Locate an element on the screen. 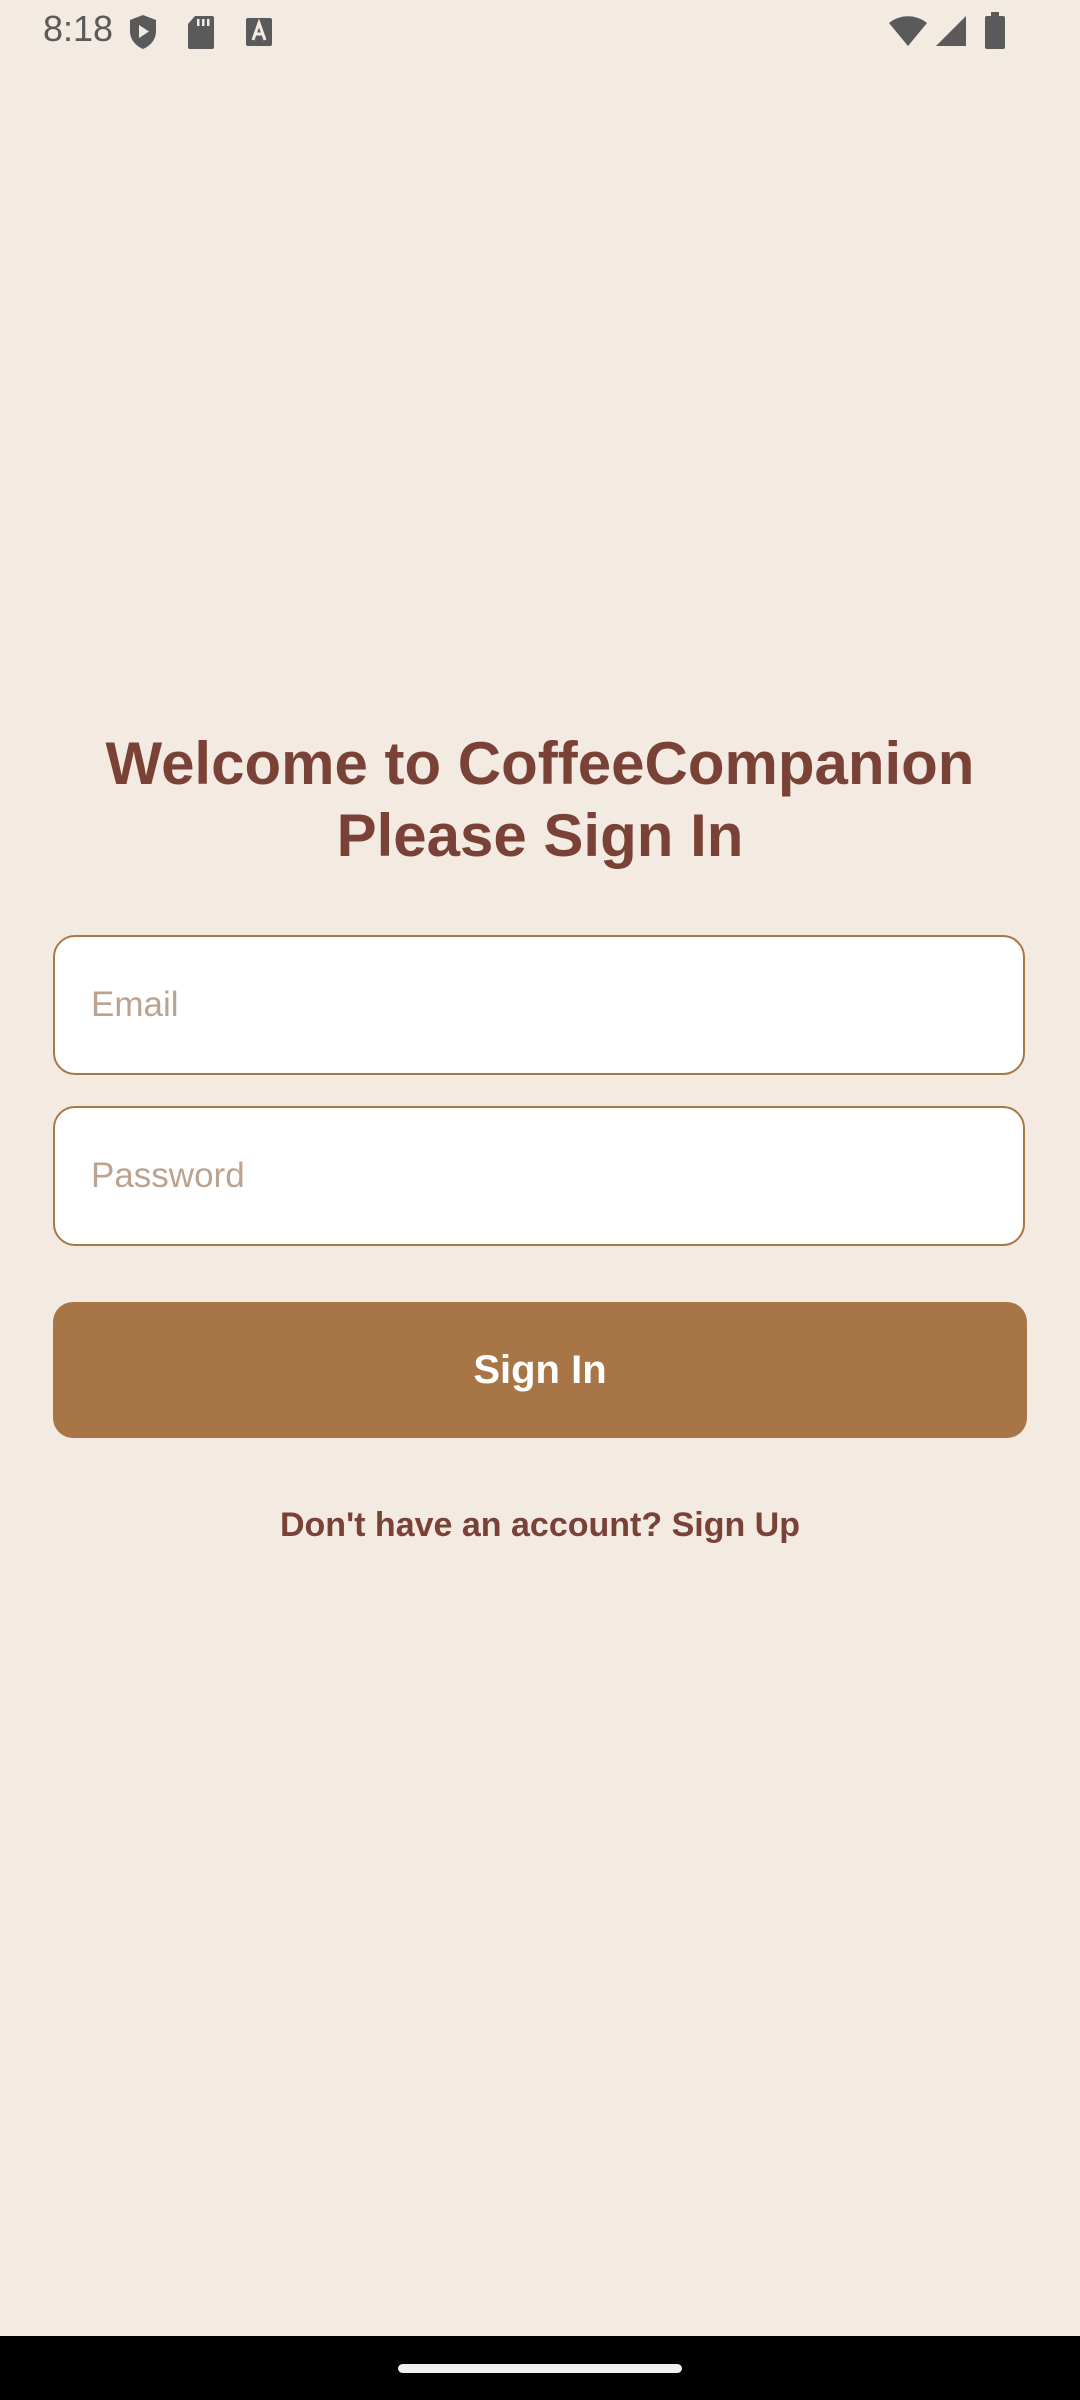 The height and width of the screenshot is (2400, 1080). email-field is located at coordinates (539, 1005).